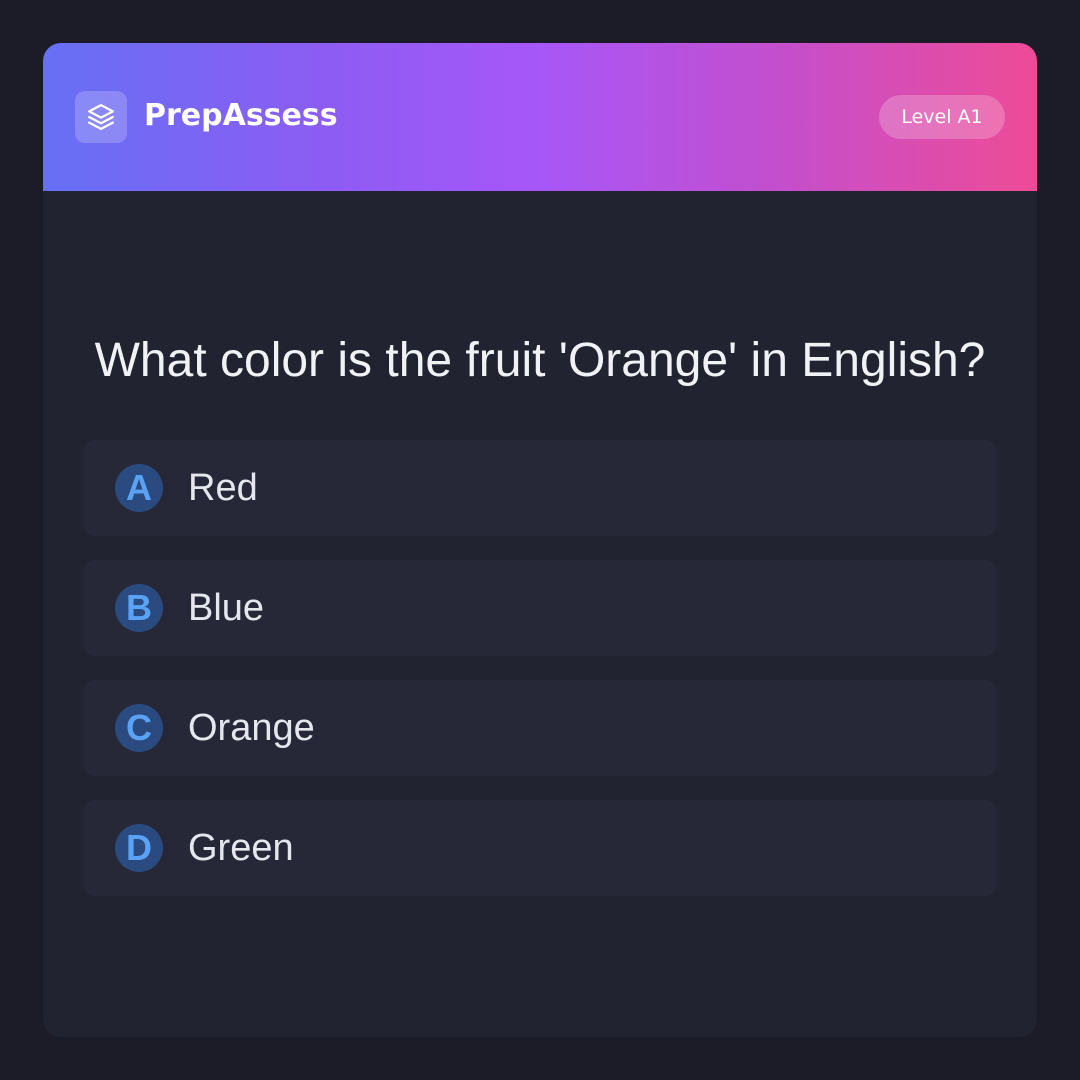 This screenshot has width=1080, height=1080. What do you see at coordinates (139, 728) in the screenshot?
I see `option-letter-badge: C` at bounding box center [139, 728].